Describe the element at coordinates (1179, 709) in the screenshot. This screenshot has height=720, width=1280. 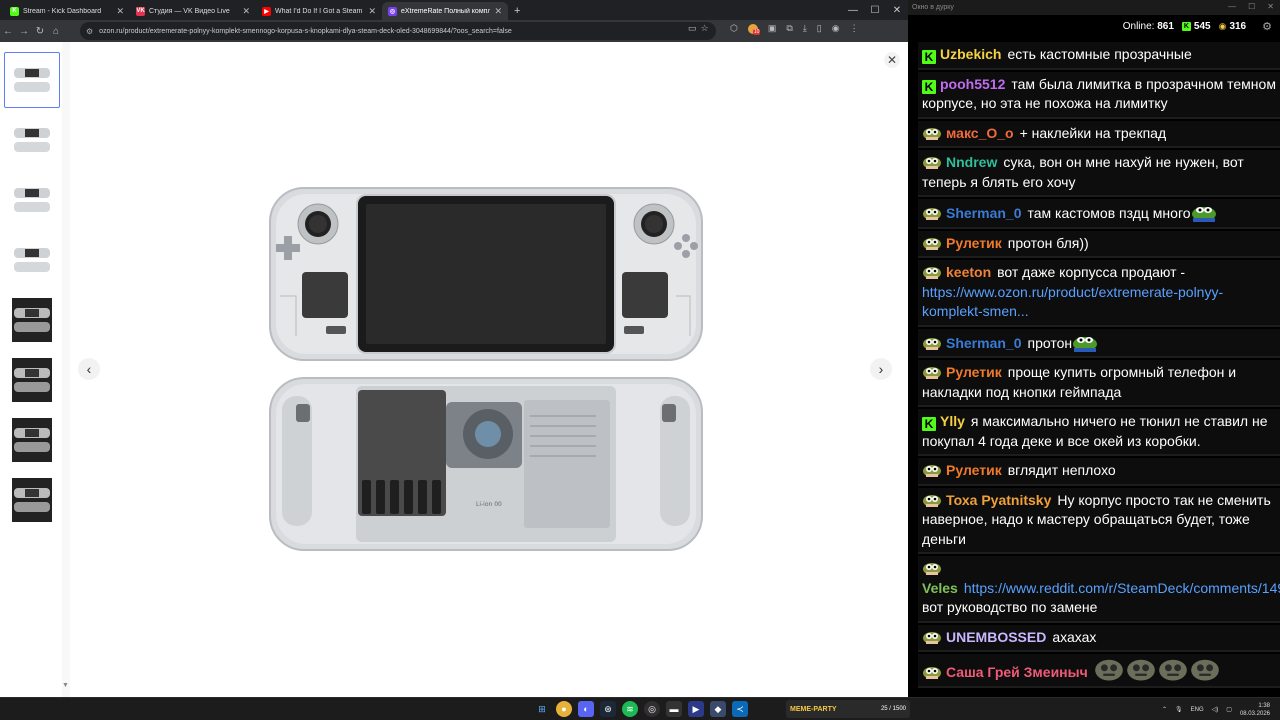
I see `mic-icon: 🎙︎` at that location.